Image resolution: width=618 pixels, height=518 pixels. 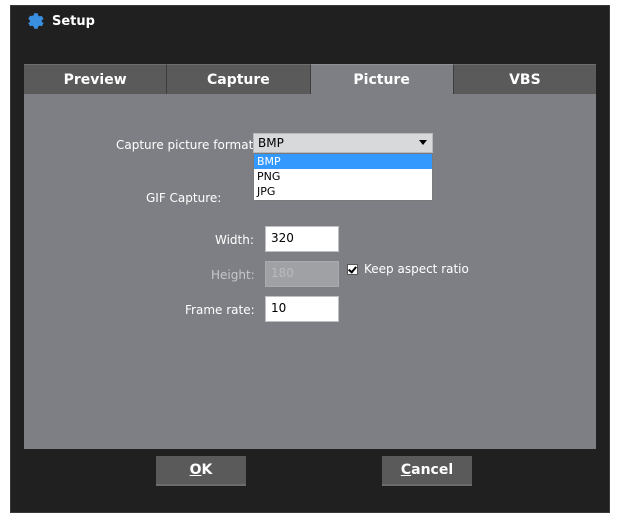 What do you see at coordinates (207, 470) in the screenshot?
I see `ok-label-rest: K` at bounding box center [207, 470].